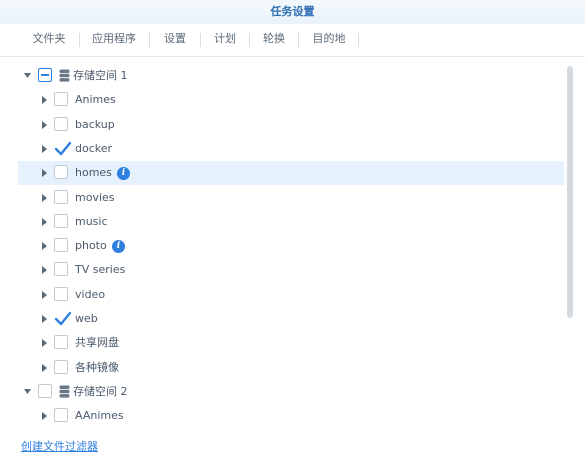  What do you see at coordinates (291, 270) in the screenshot?
I see `tree-folder-row: TV series` at bounding box center [291, 270].